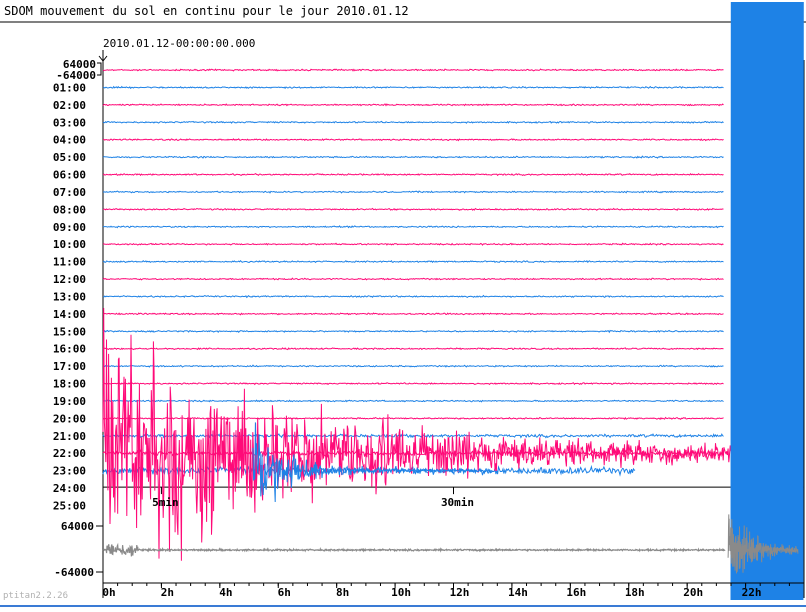  I want to click on minute-tick-label: 30min, so click(457, 502).